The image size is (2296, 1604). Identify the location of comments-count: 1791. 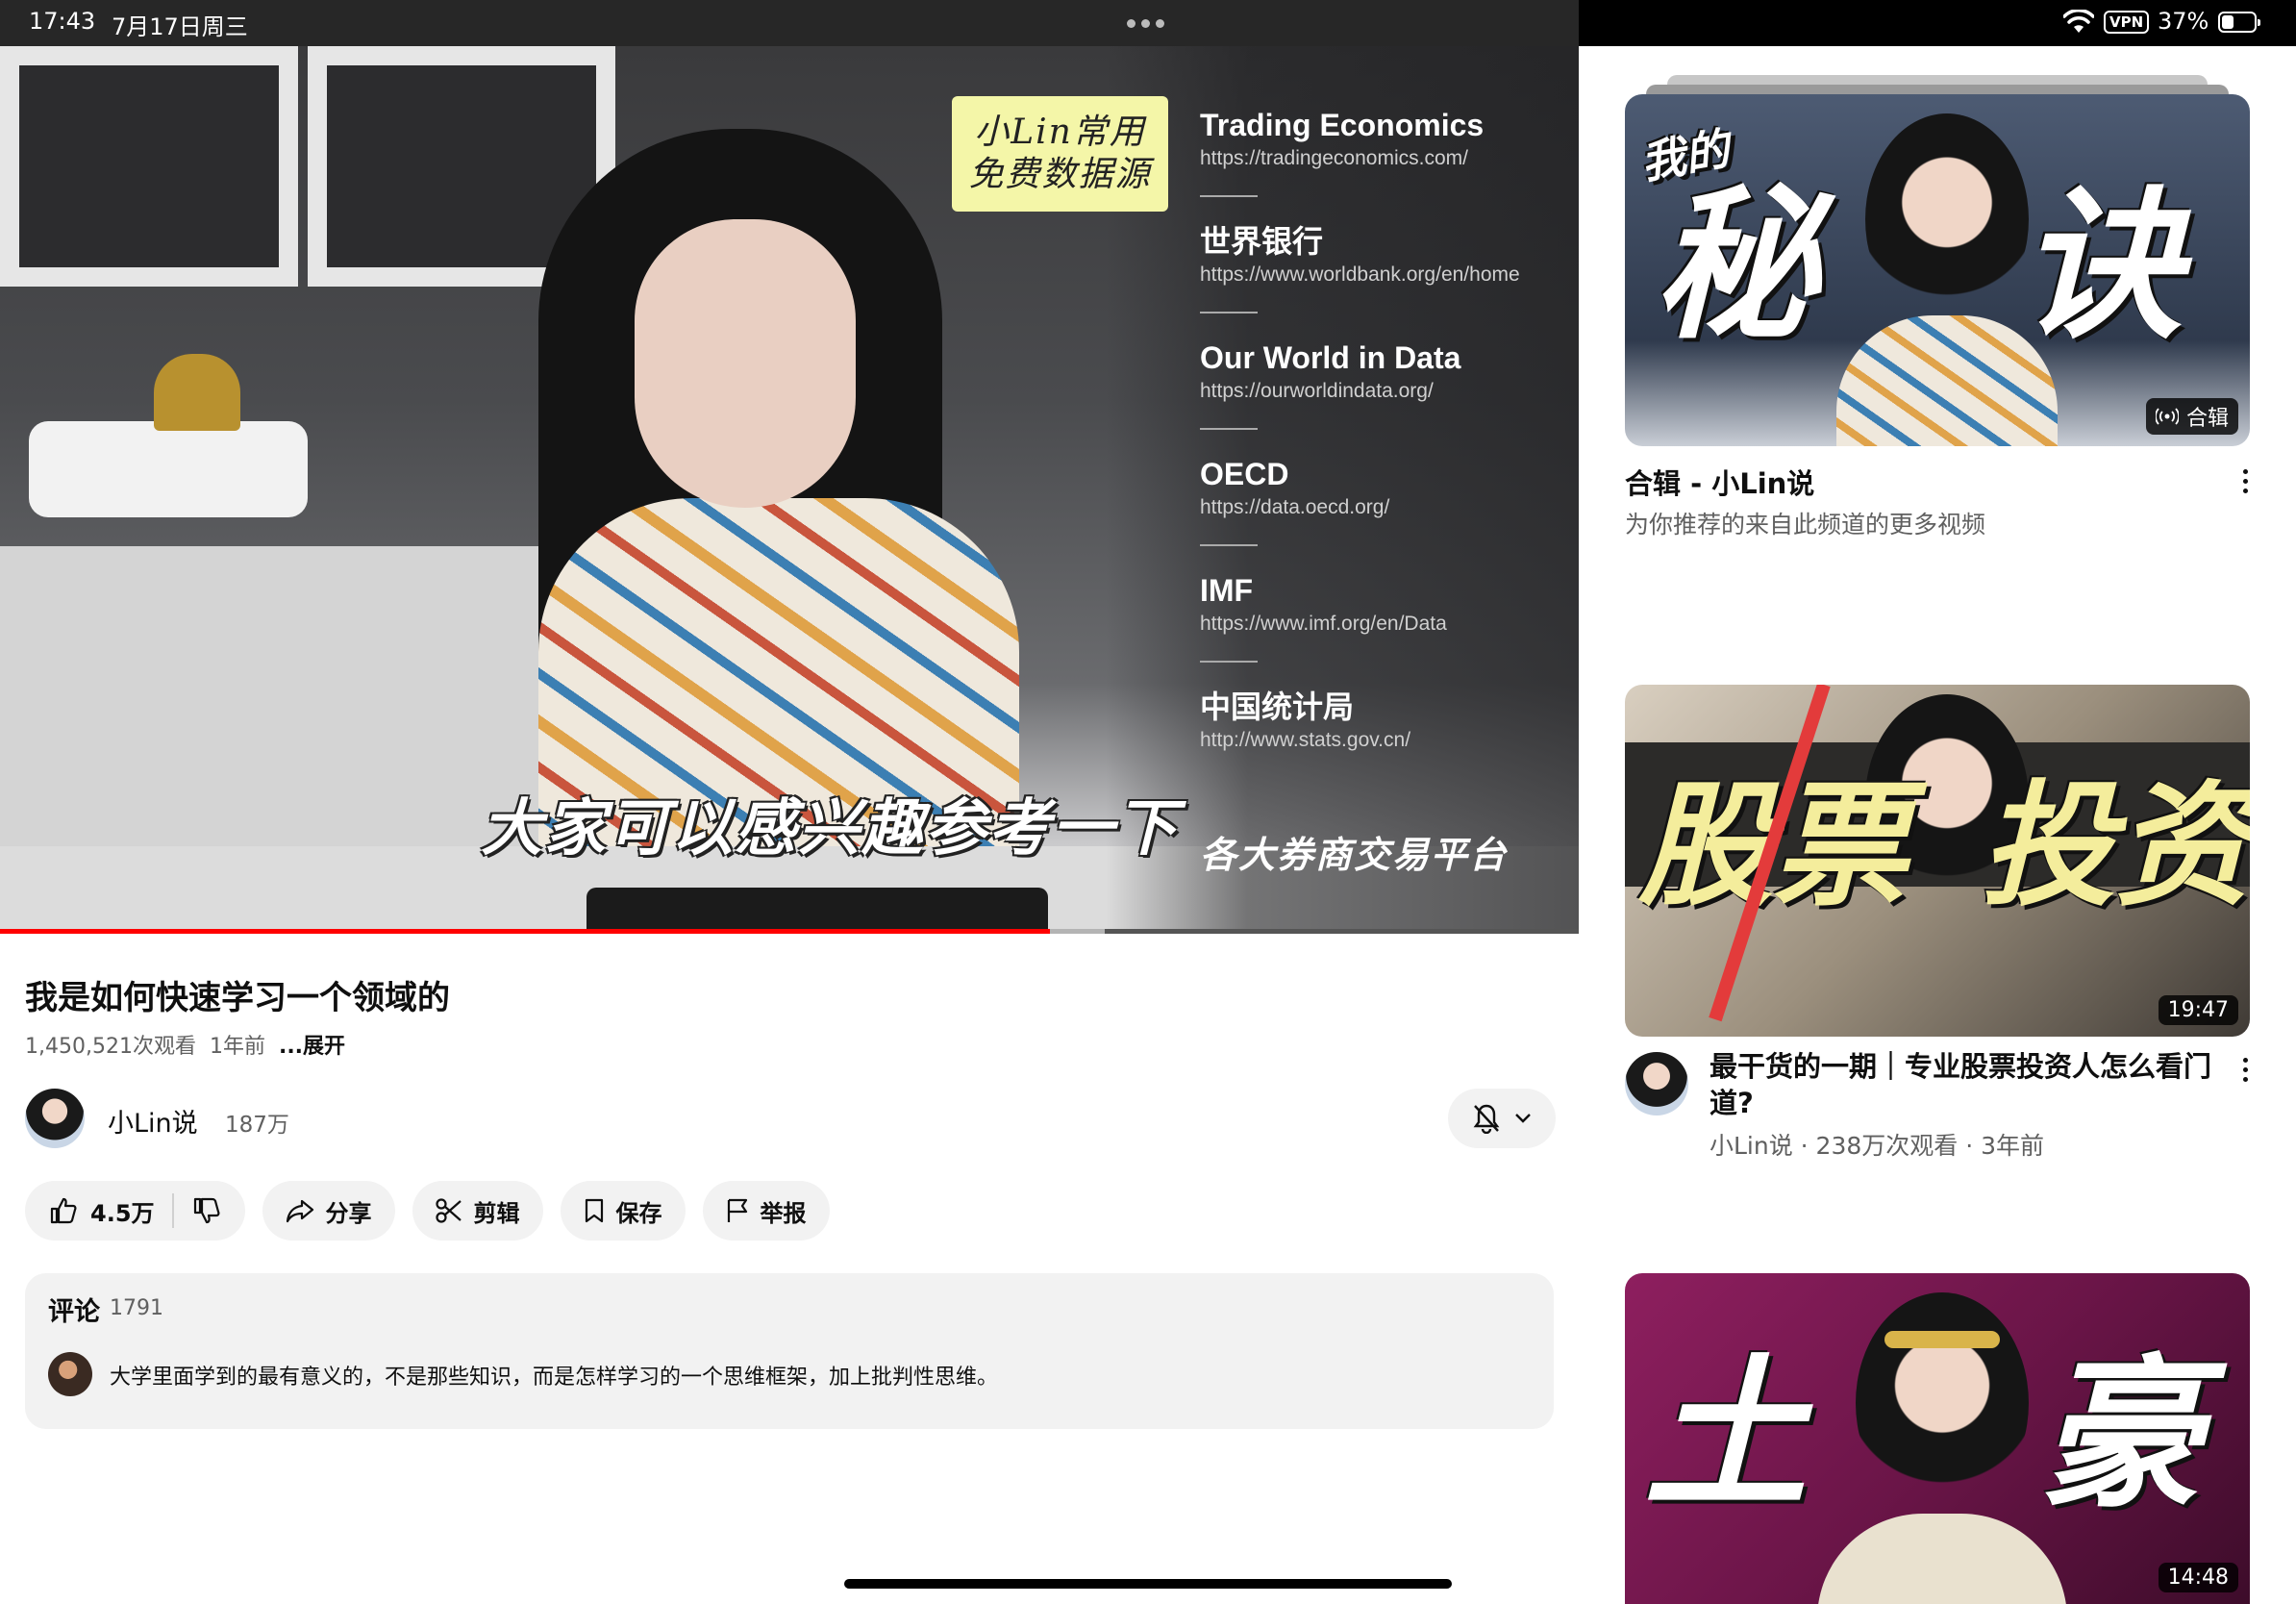
(136, 1308).